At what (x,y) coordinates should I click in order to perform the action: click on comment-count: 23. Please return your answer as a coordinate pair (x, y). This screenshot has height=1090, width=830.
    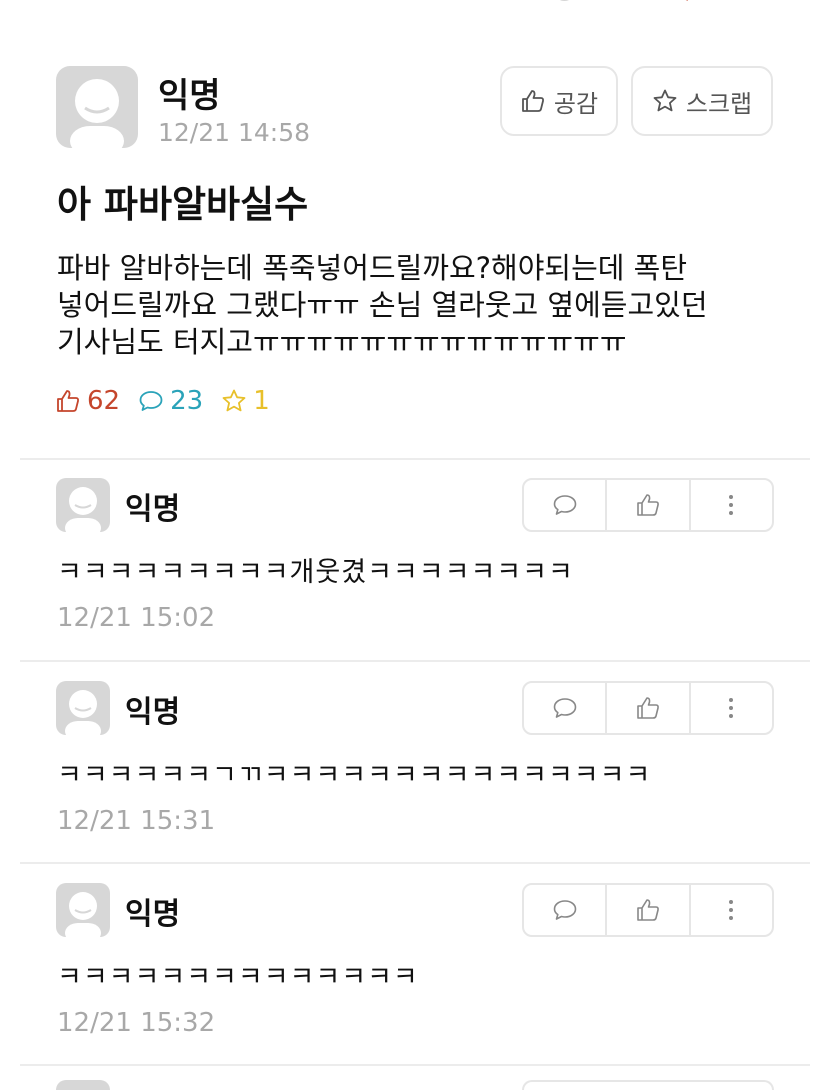
    Looking at the image, I should click on (170, 401).